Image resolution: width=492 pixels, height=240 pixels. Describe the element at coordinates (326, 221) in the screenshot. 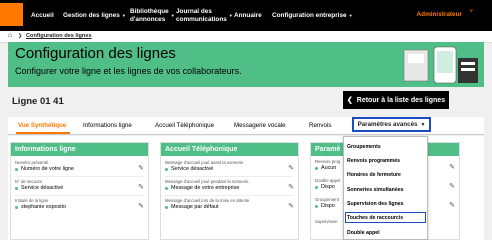

I see `field-supervision: Supervision` at that location.